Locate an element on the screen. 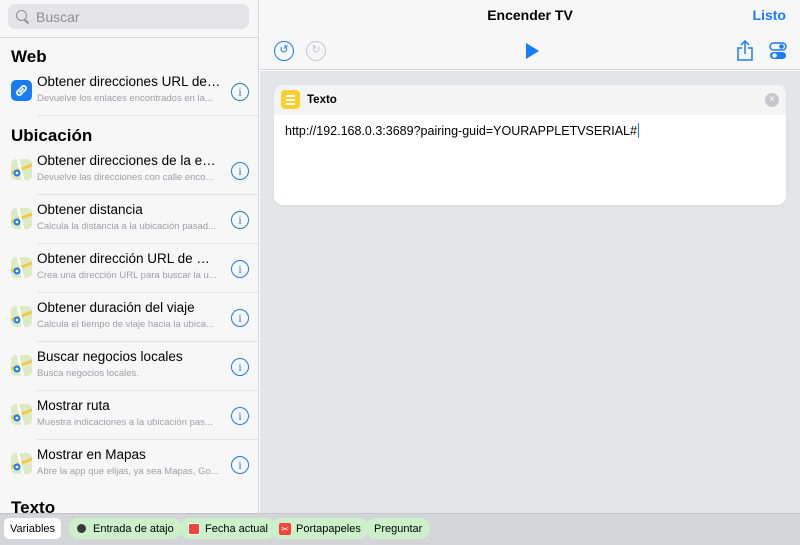 The height and width of the screenshot is (545, 800). variable-chip-ask: Preguntar is located at coordinates (398, 528).